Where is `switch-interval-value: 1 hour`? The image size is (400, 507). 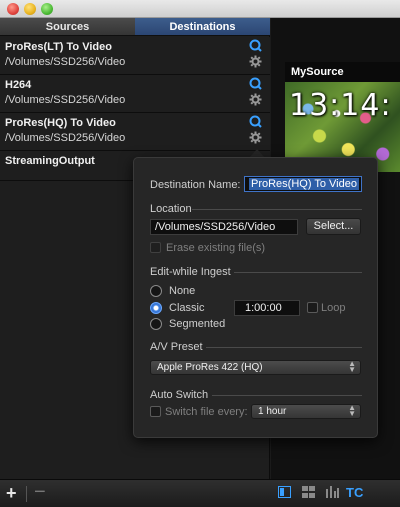 switch-interval-value: 1 hour is located at coordinates (272, 411).